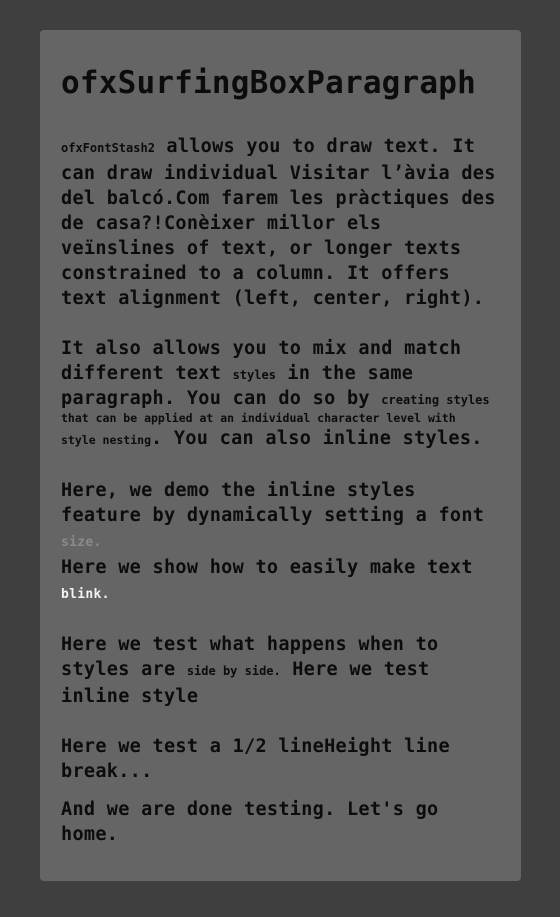 The width and height of the screenshot is (560, 917). What do you see at coordinates (85, 594) in the screenshot?
I see `blinking-text: blink.` at bounding box center [85, 594].